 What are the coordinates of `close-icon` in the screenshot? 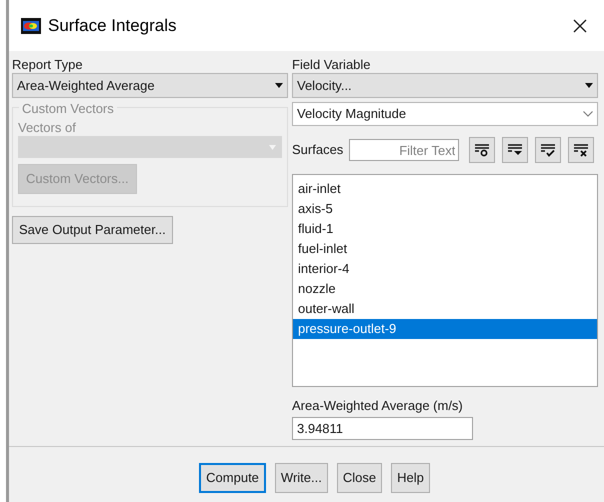 It's located at (580, 26).